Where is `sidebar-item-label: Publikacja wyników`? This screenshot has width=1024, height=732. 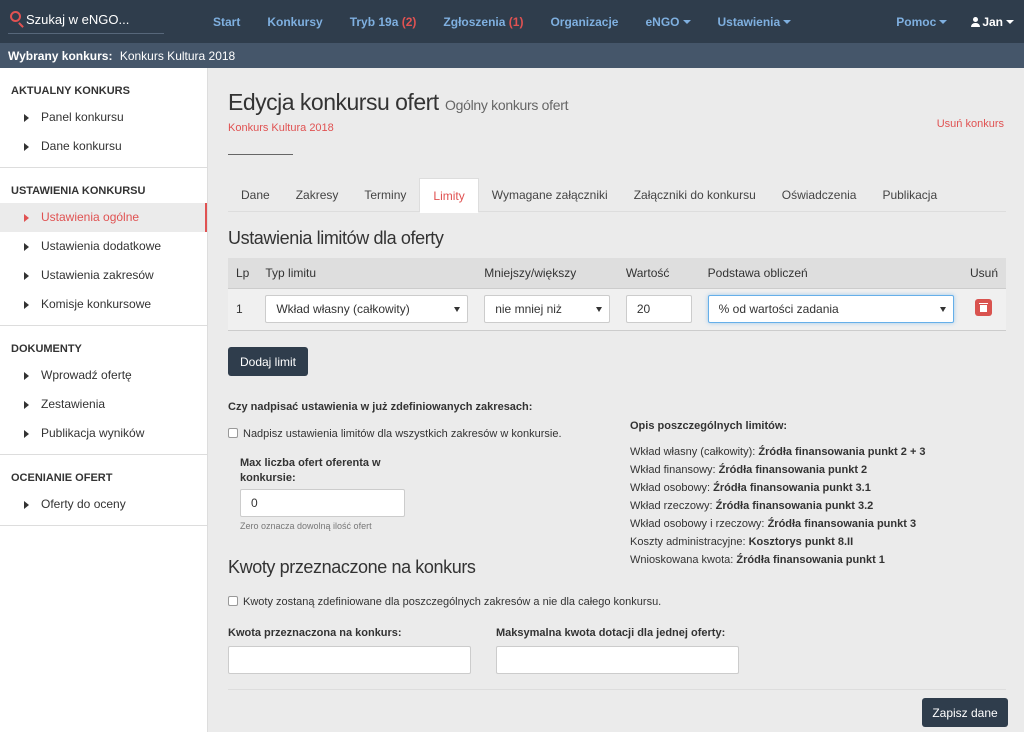
sidebar-item-label: Publikacja wyników is located at coordinates (93, 433).